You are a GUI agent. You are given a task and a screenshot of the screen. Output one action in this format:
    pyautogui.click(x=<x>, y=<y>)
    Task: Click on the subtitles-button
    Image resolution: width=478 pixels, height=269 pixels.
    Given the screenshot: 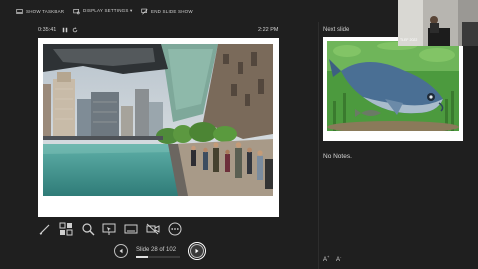 What is the action you would take?
    pyautogui.click(x=131, y=229)
    